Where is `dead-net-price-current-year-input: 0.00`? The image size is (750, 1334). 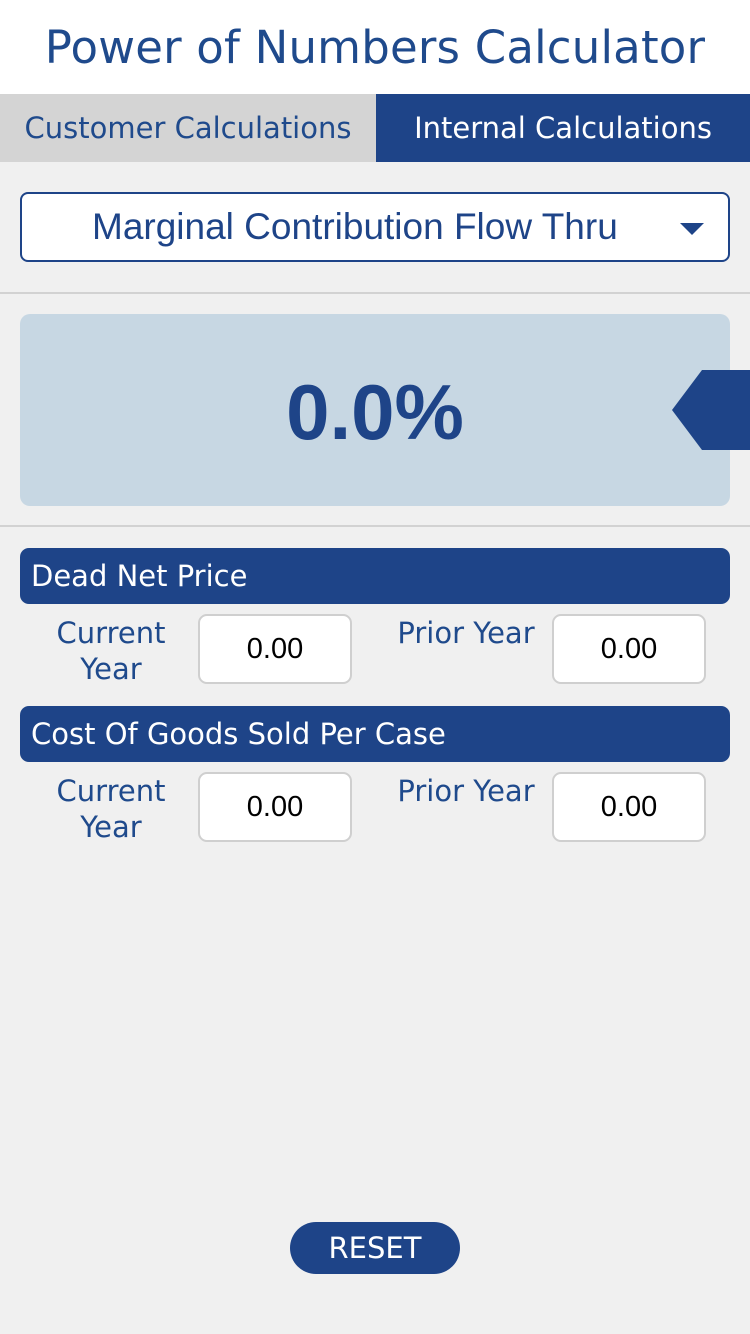 dead-net-price-current-year-input: 0.00 is located at coordinates (275, 649).